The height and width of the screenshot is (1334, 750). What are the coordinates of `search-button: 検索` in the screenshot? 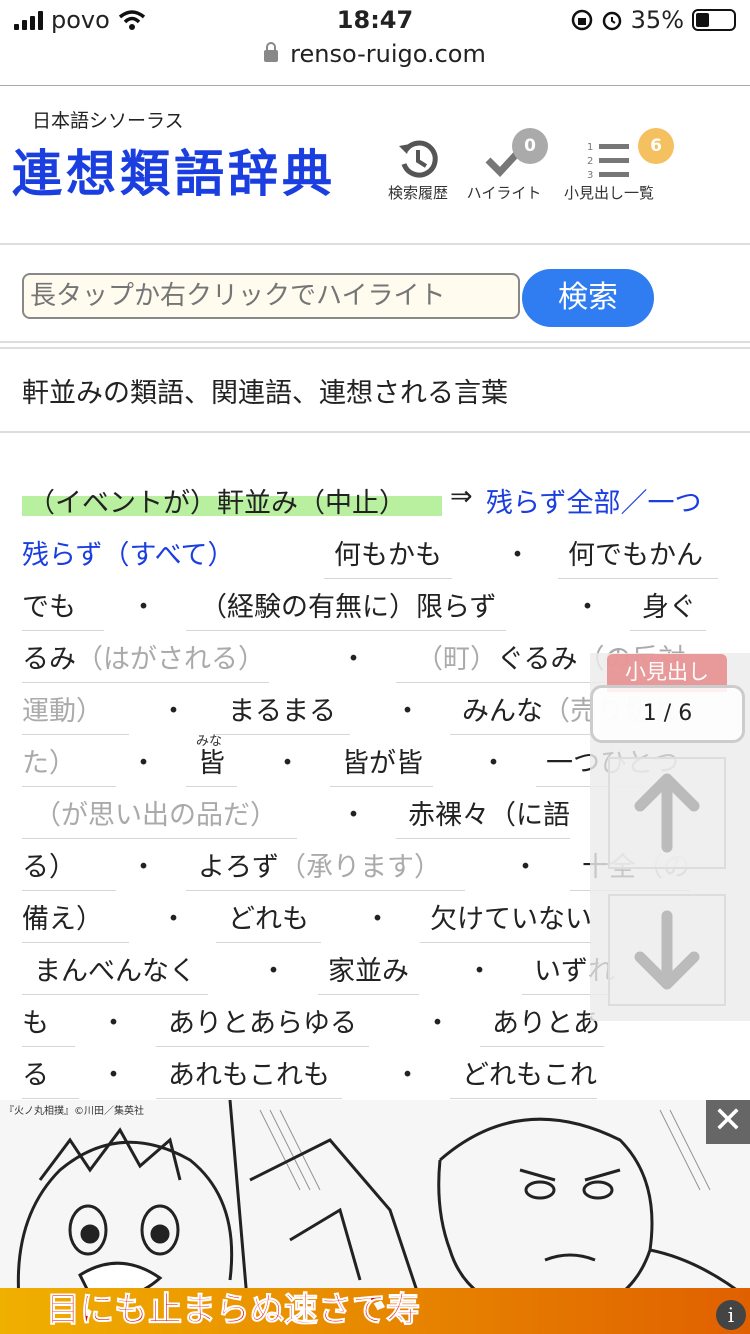 It's located at (588, 298).